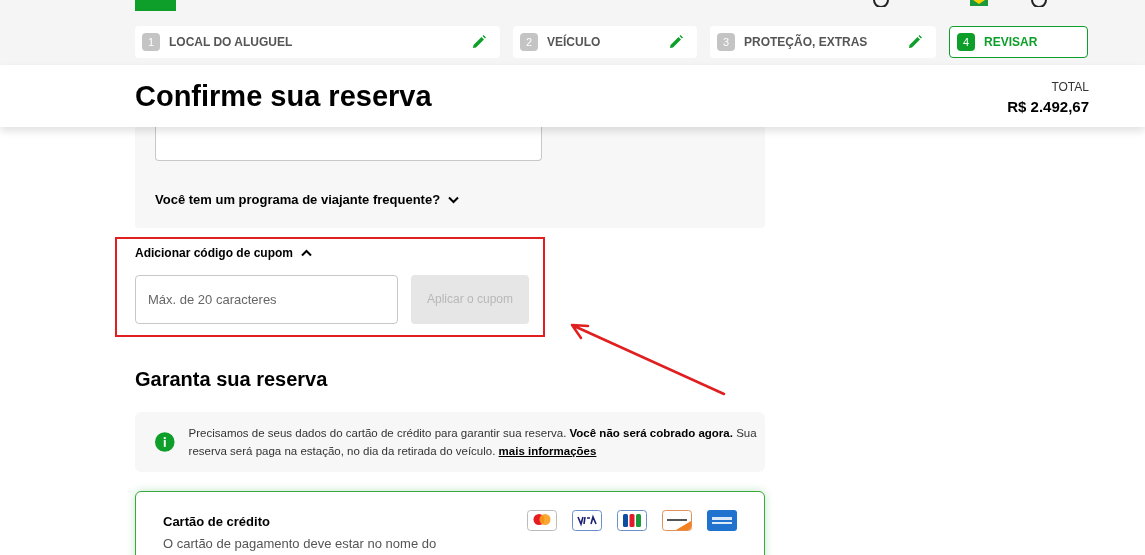 The width and height of the screenshot is (1145, 555). Describe the element at coordinates (542, 520) in the screenshot. I see `mastercard-card-icon` at that location.